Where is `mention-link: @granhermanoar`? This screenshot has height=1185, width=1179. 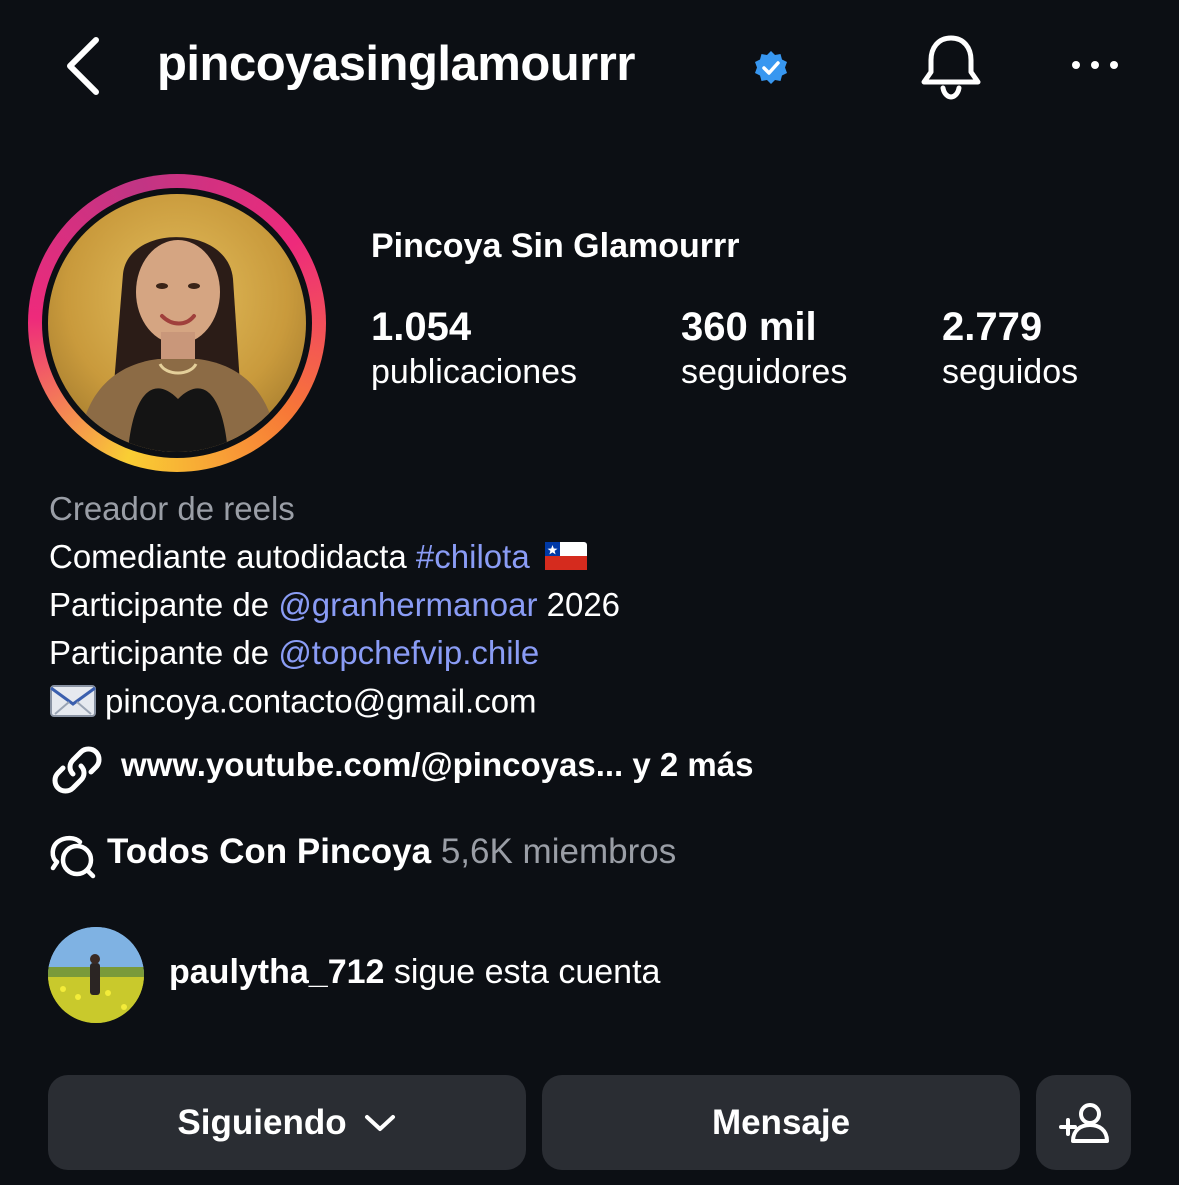 mention-link: @granhermanoar is located at coordinates (407, 604).